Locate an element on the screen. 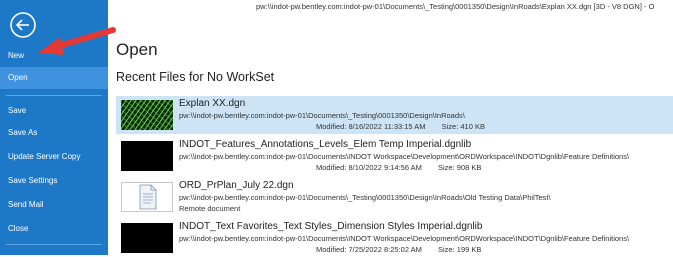 Image resolution: width=673 pixels, height=257 pixels. nav-send-mail: Send Mail is located at coordinates (54, 205).